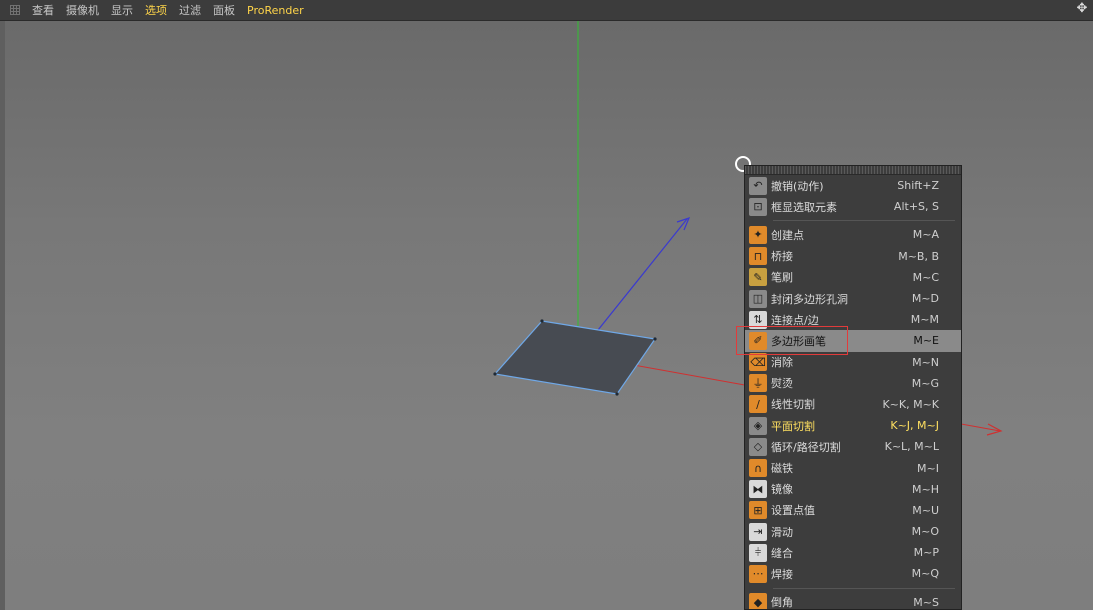 Image resolution: width=1093 pixels, height=610 pixels. Describe the element at coordinates (853, 489) in the screenshot. I see `context-menu-item: ⧓ 镜像 M~H` at that location.